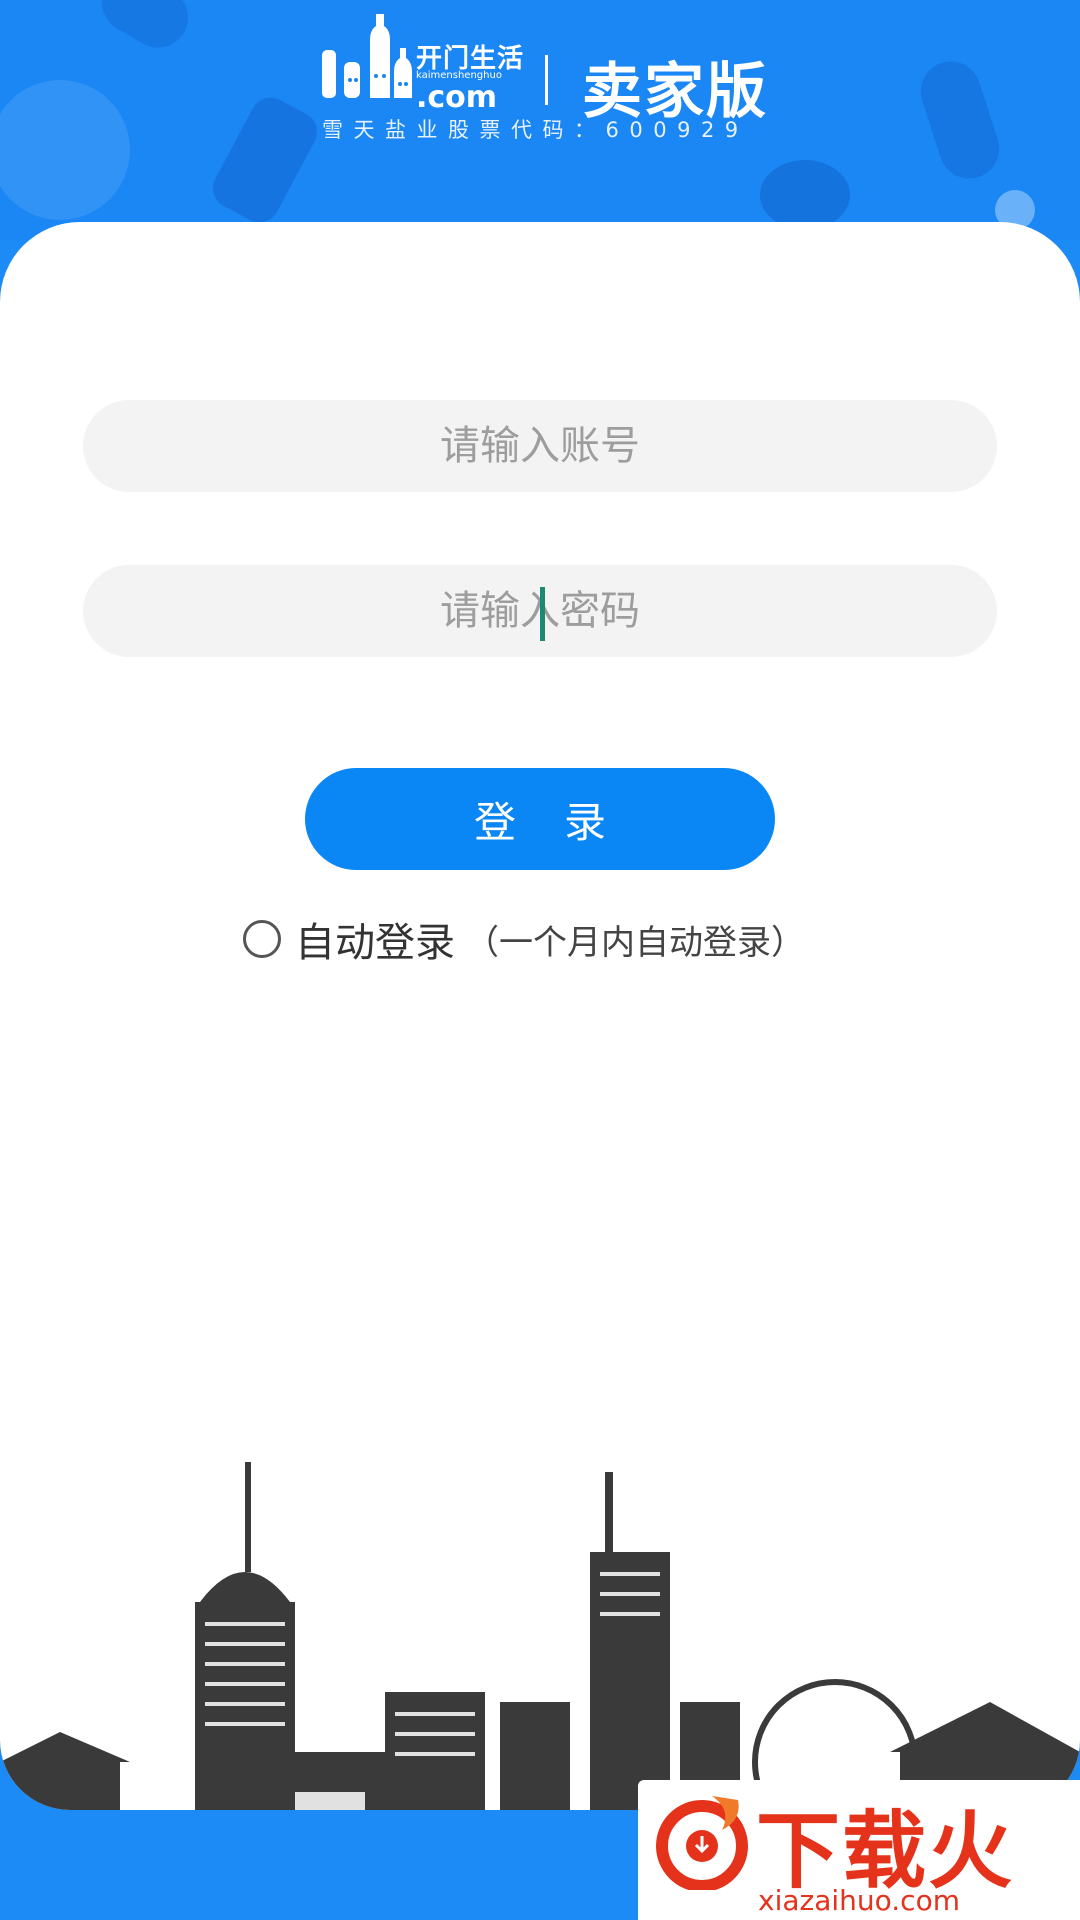 The image size is (1080, 1920). What do you see at coordinates (542, 614) in the screenshot?
I see `text-cursor` at bounding box center [542, 614].